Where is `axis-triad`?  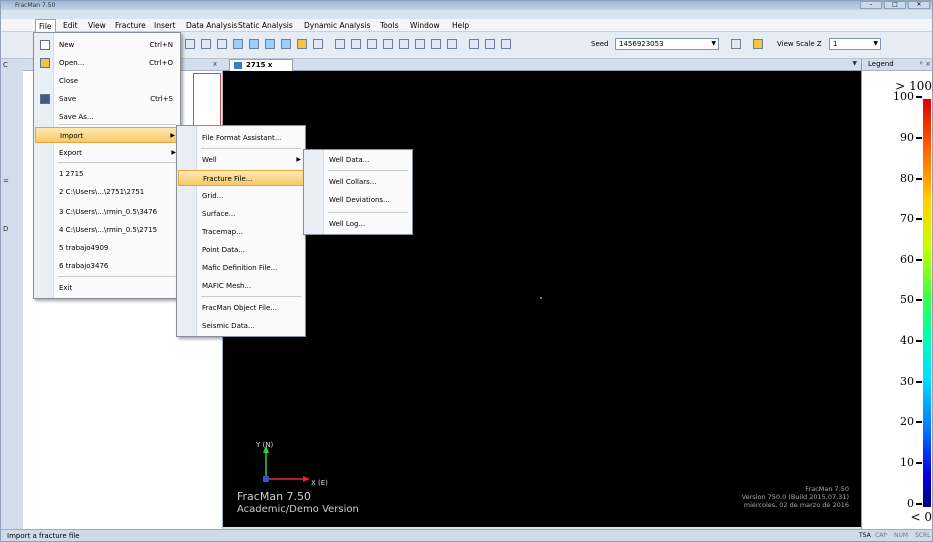 axis-triad is located at coordinates (402, 389).